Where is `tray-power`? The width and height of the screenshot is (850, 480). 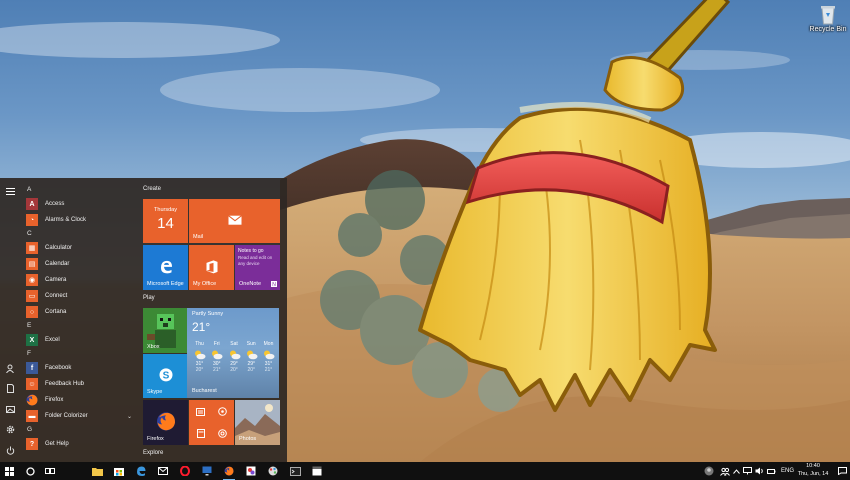
tray-power is located at coordinates (771, 471).